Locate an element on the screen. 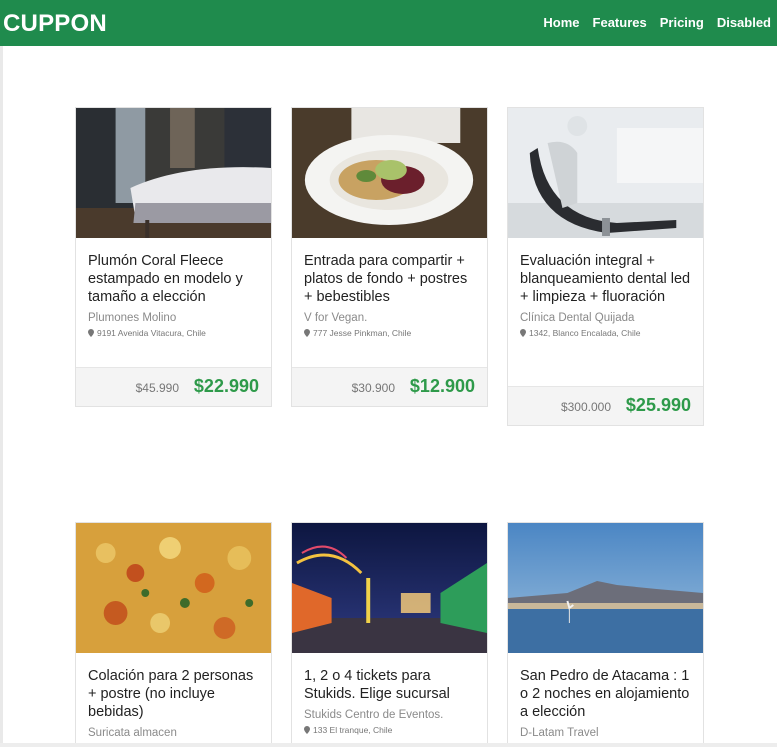  deal-address: 133 El tranque, Chile is located at coordinates (389, 730).